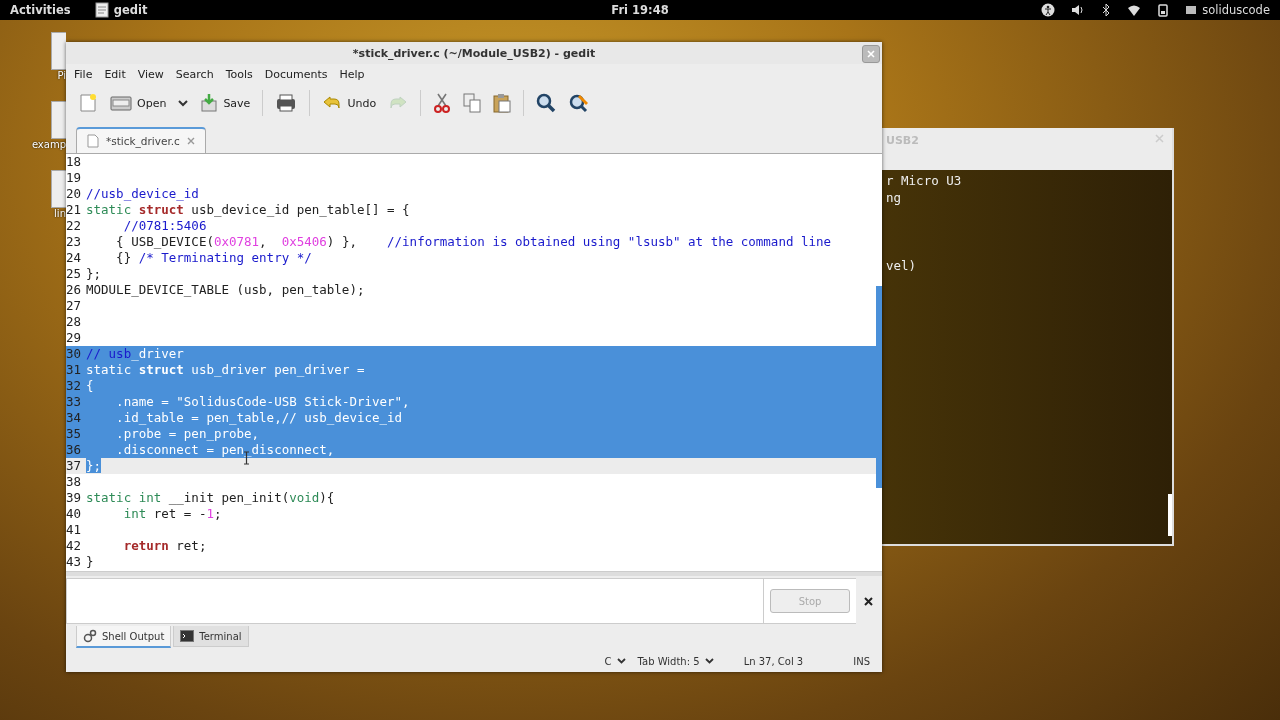  What do you see at coordinates (74, 418) in the screenshot?
I see `line-number: 34` at bounding box center [74, 418].